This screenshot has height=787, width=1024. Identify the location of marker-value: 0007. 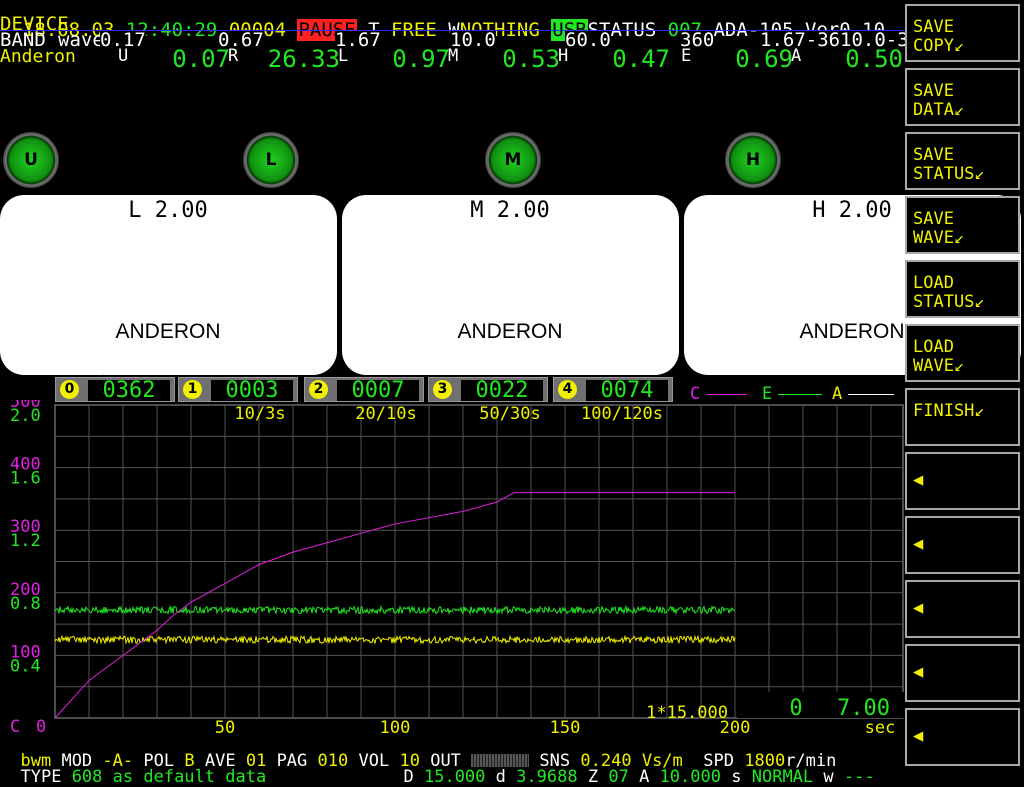
(378, 391).